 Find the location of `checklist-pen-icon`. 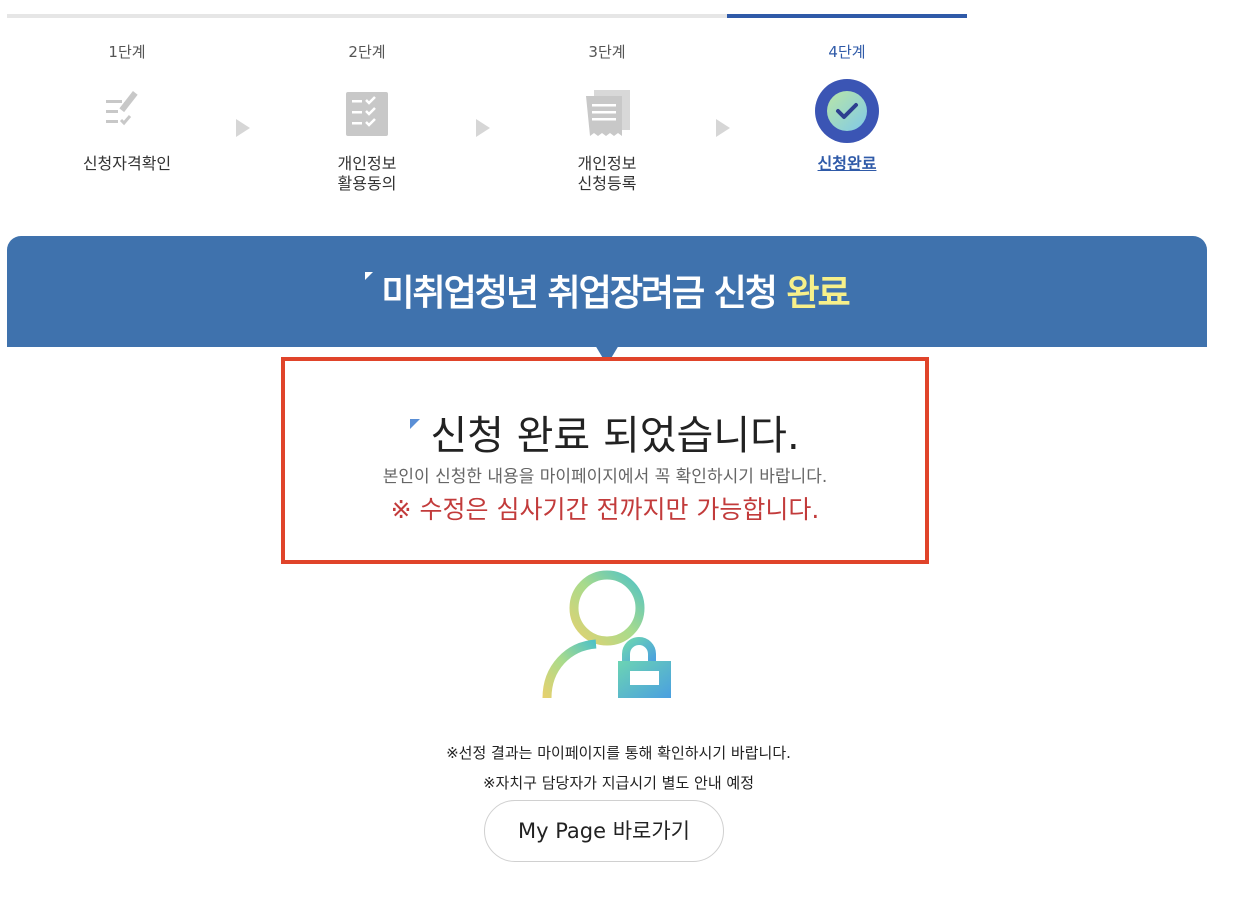

checklist-pen-icon is located at coordinates (127, 113).